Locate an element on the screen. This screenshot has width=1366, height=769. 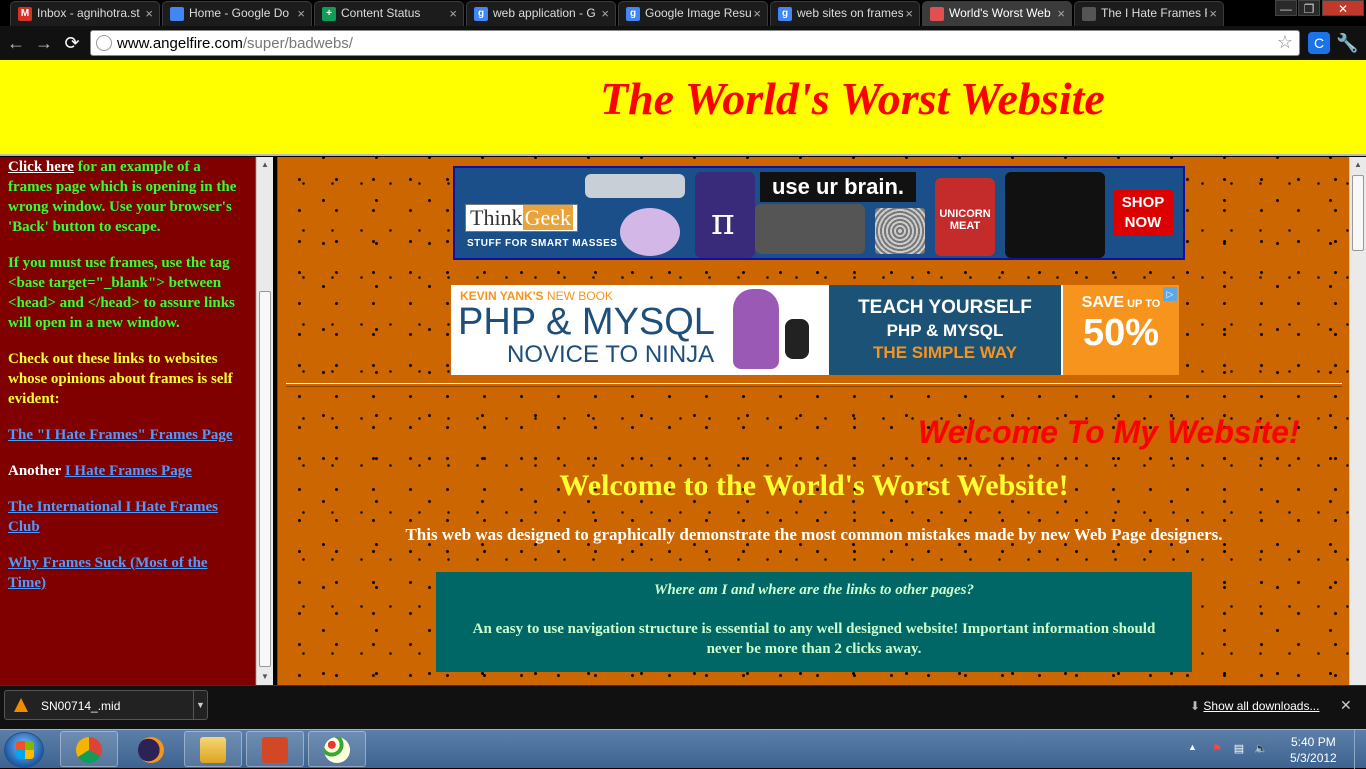
thinkgeek-headline: use ur brain. is located at coordinates (838, 187).